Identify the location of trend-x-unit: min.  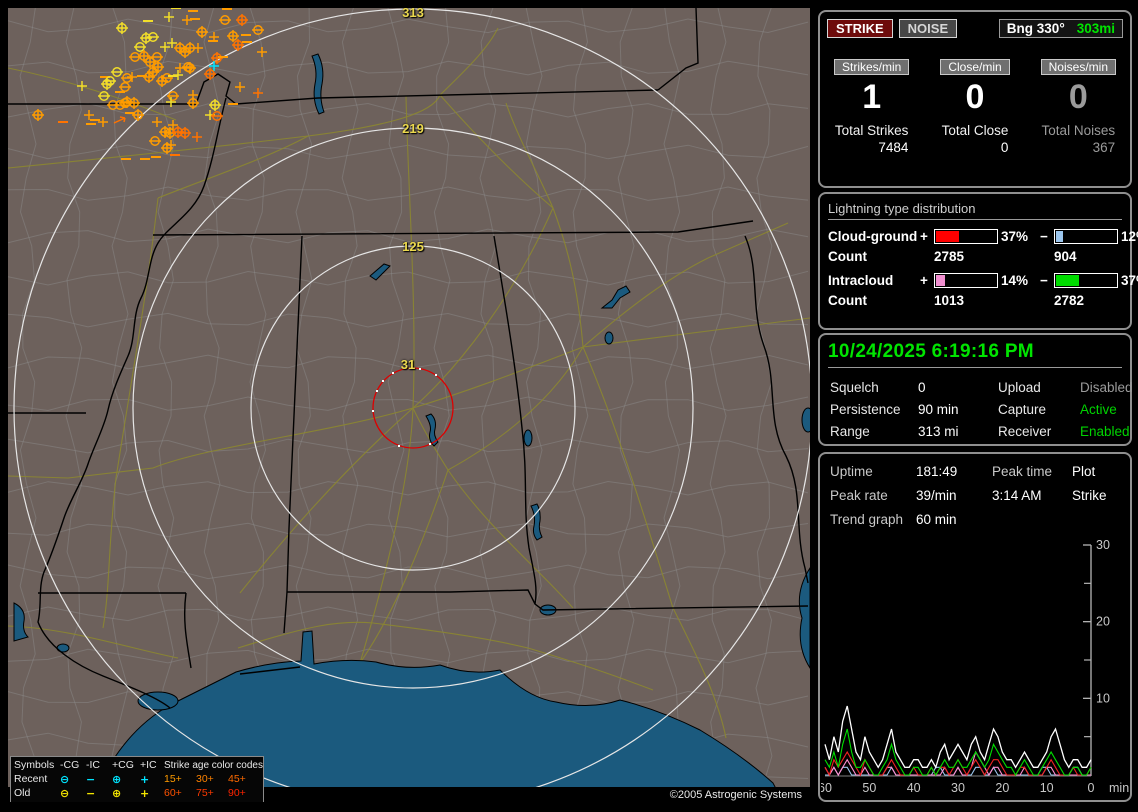
(1119, 788).